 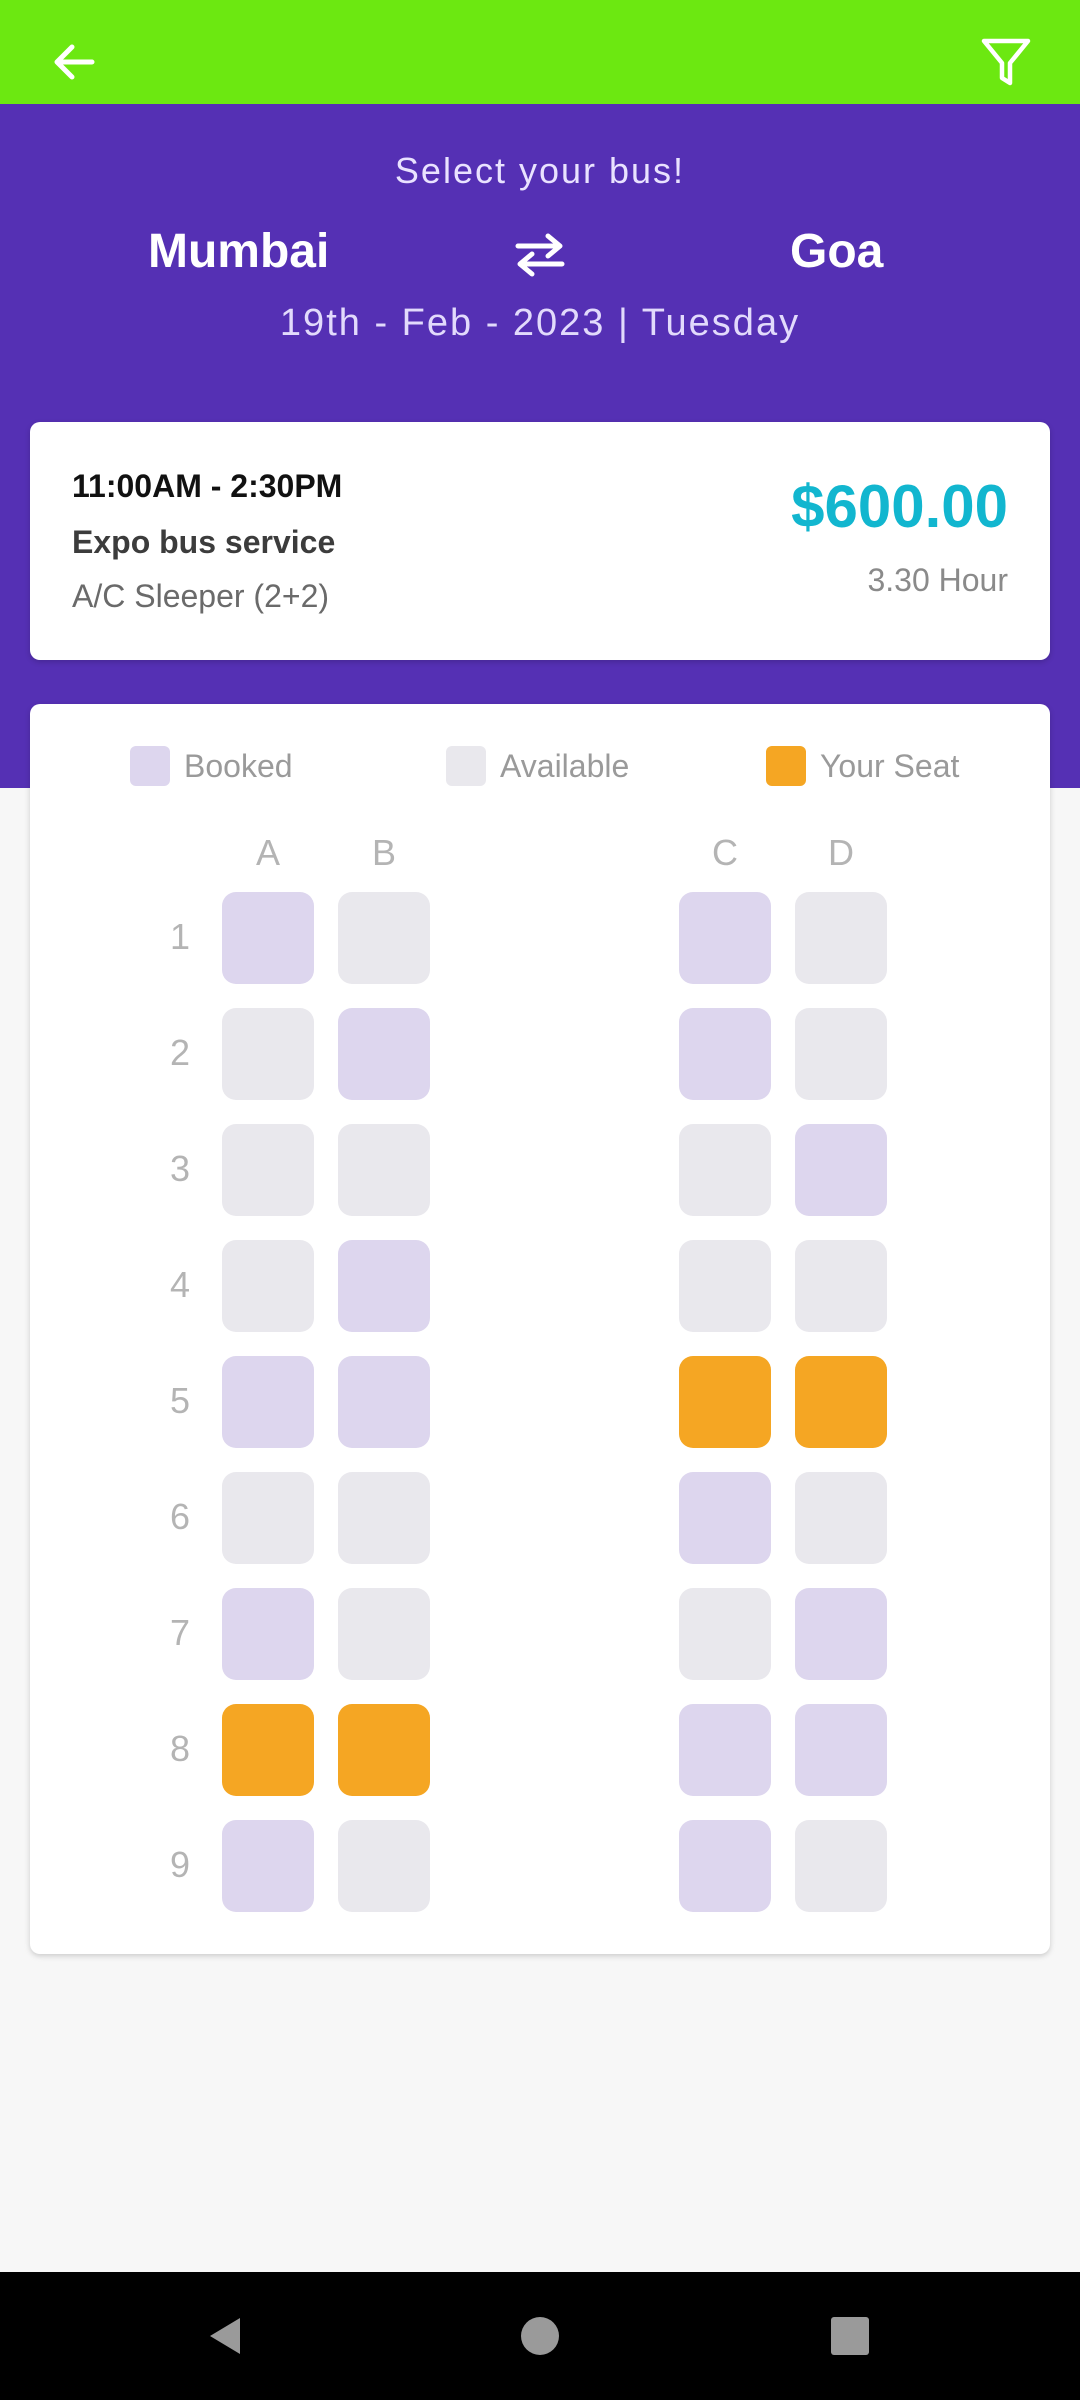 I want to click on row-number: 5, so click(x=180, y=1400).